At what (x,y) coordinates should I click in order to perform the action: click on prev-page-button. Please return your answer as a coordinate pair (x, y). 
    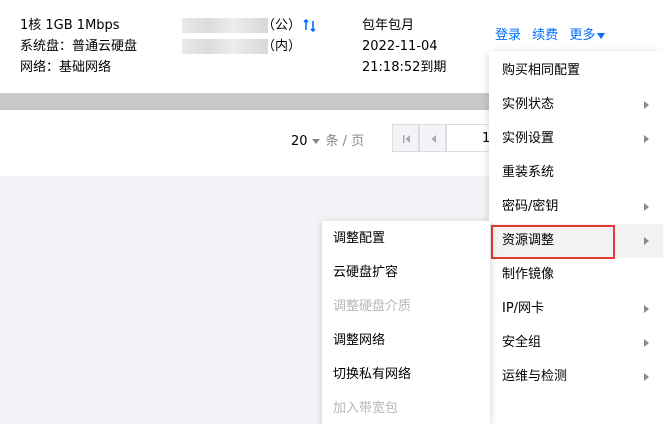
    Looking at the image, I should click on (432, 138).